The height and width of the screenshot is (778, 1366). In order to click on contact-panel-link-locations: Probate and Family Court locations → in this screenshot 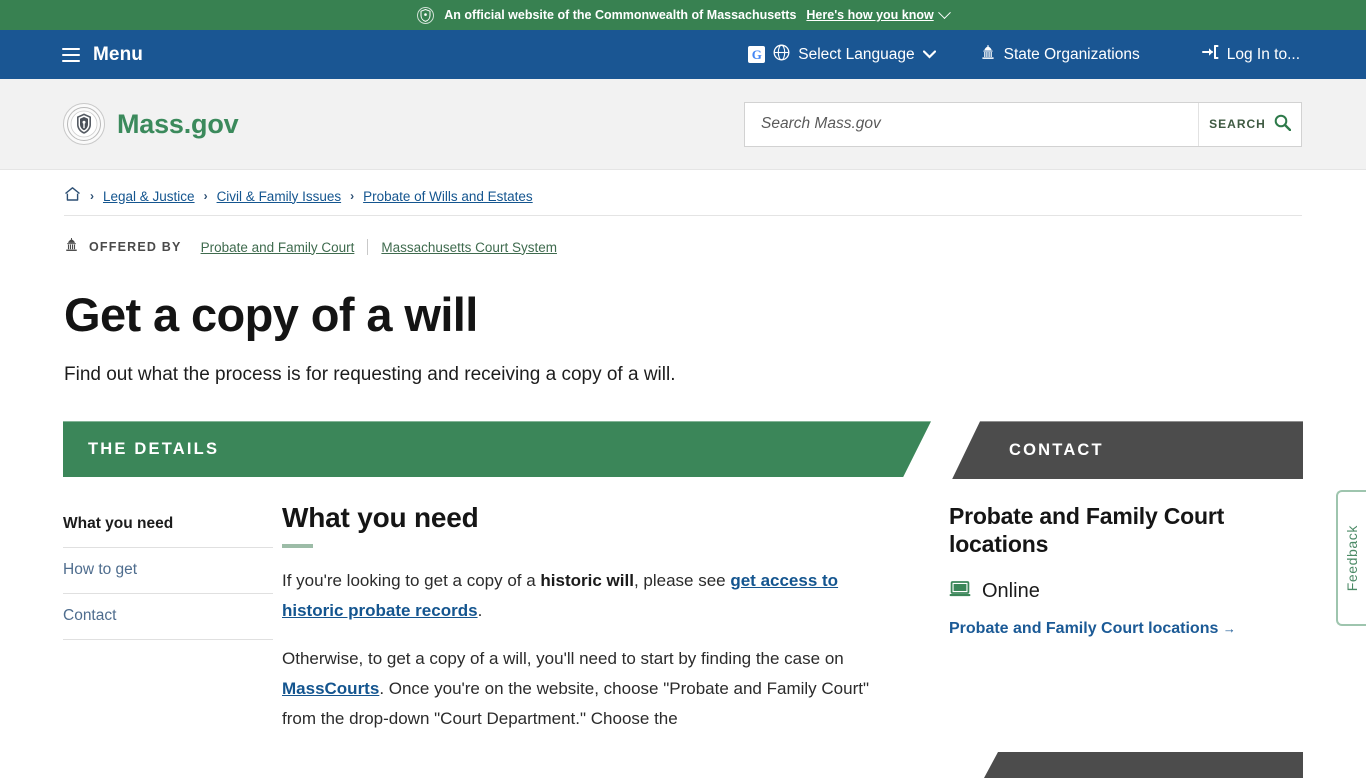, I will do `click(1099, 628)`.